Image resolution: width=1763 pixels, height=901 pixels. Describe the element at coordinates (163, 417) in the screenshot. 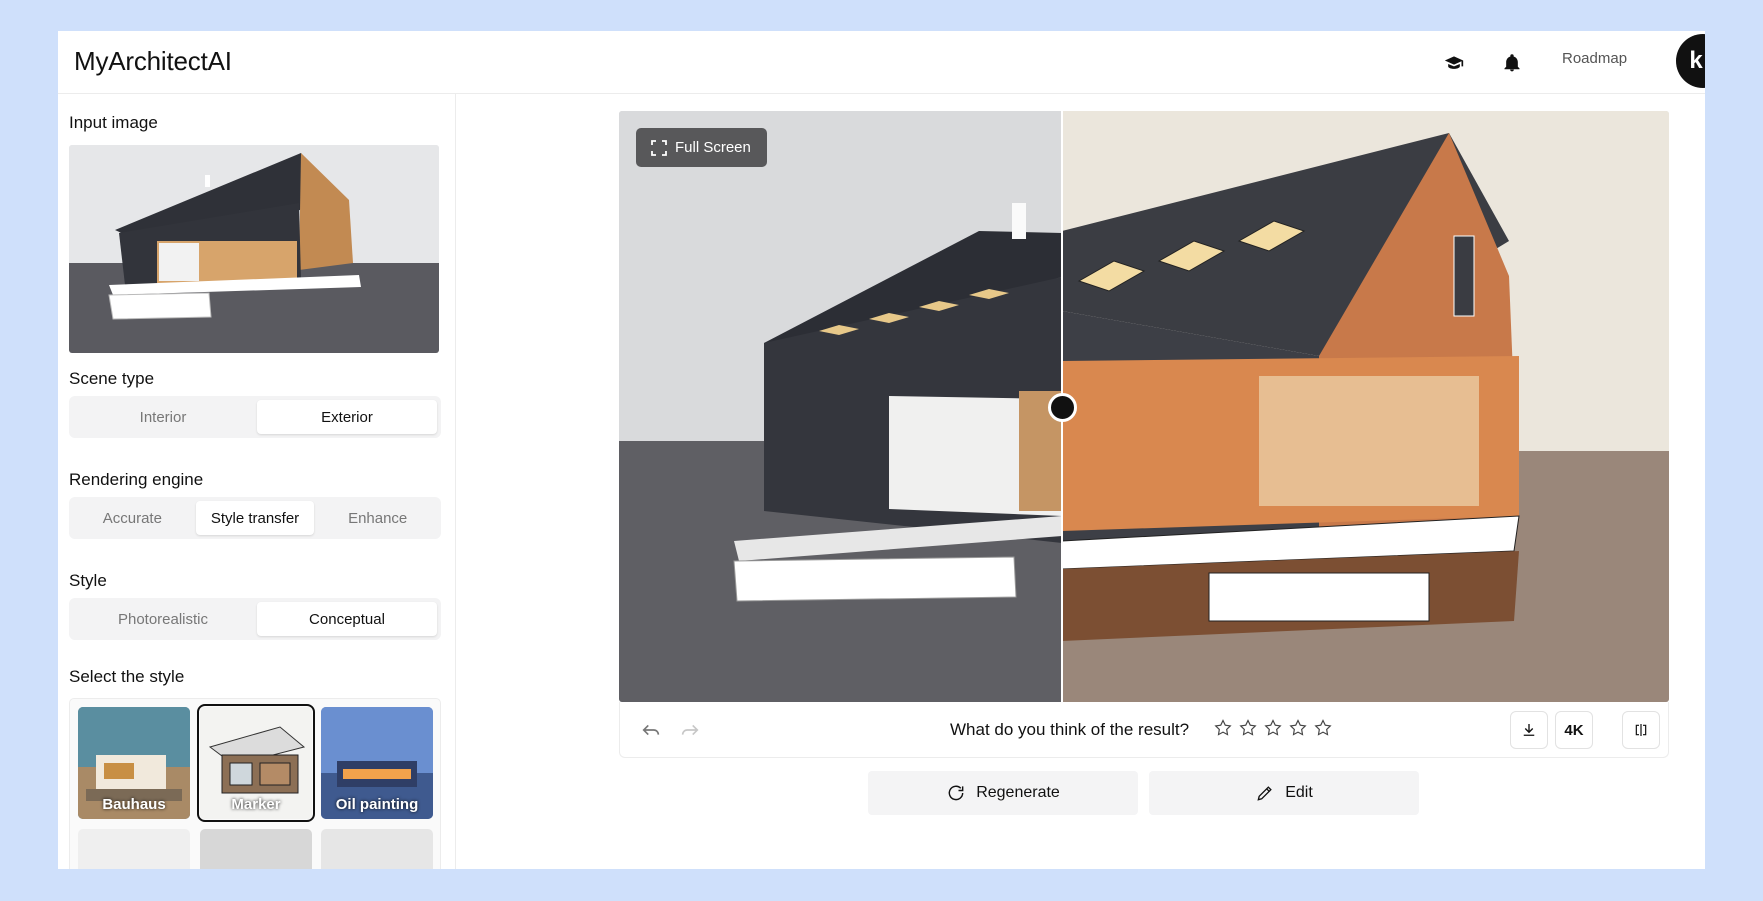

I see `scene-type-interior: Interior` at that location.